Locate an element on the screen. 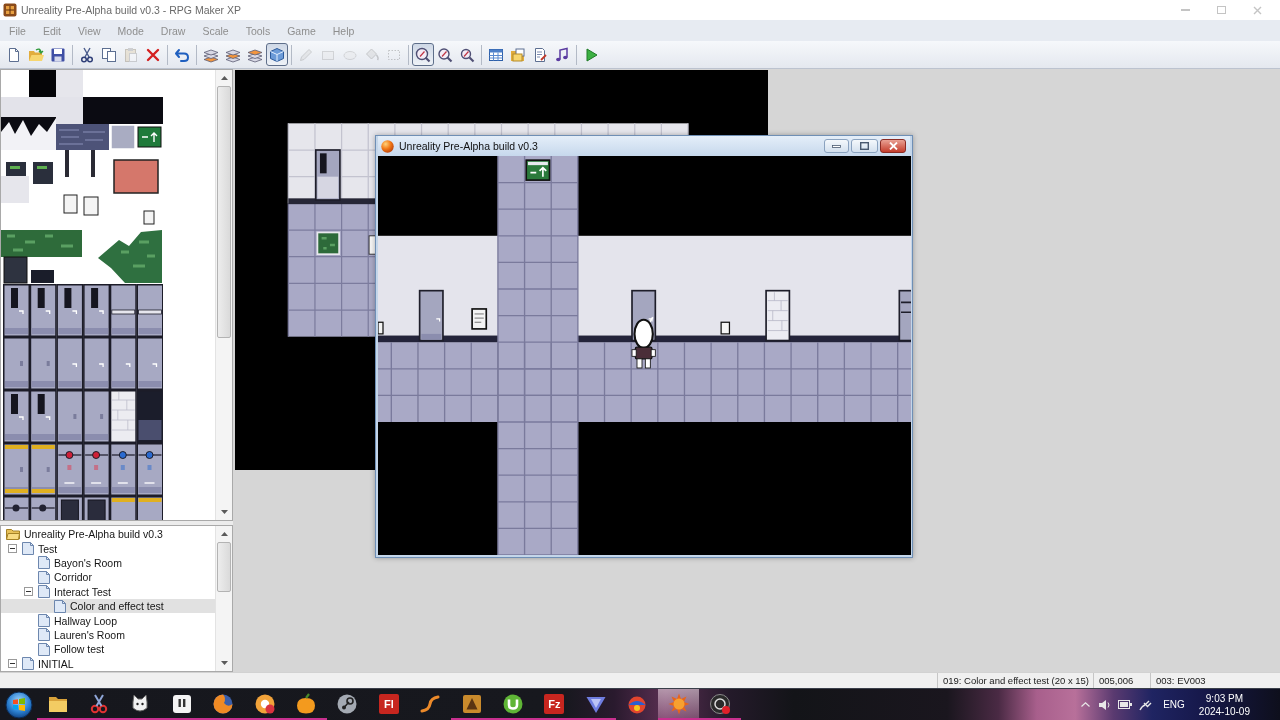 This screenshot has height=720, width=1280. globe-icon is located at coordinates (223, 703).